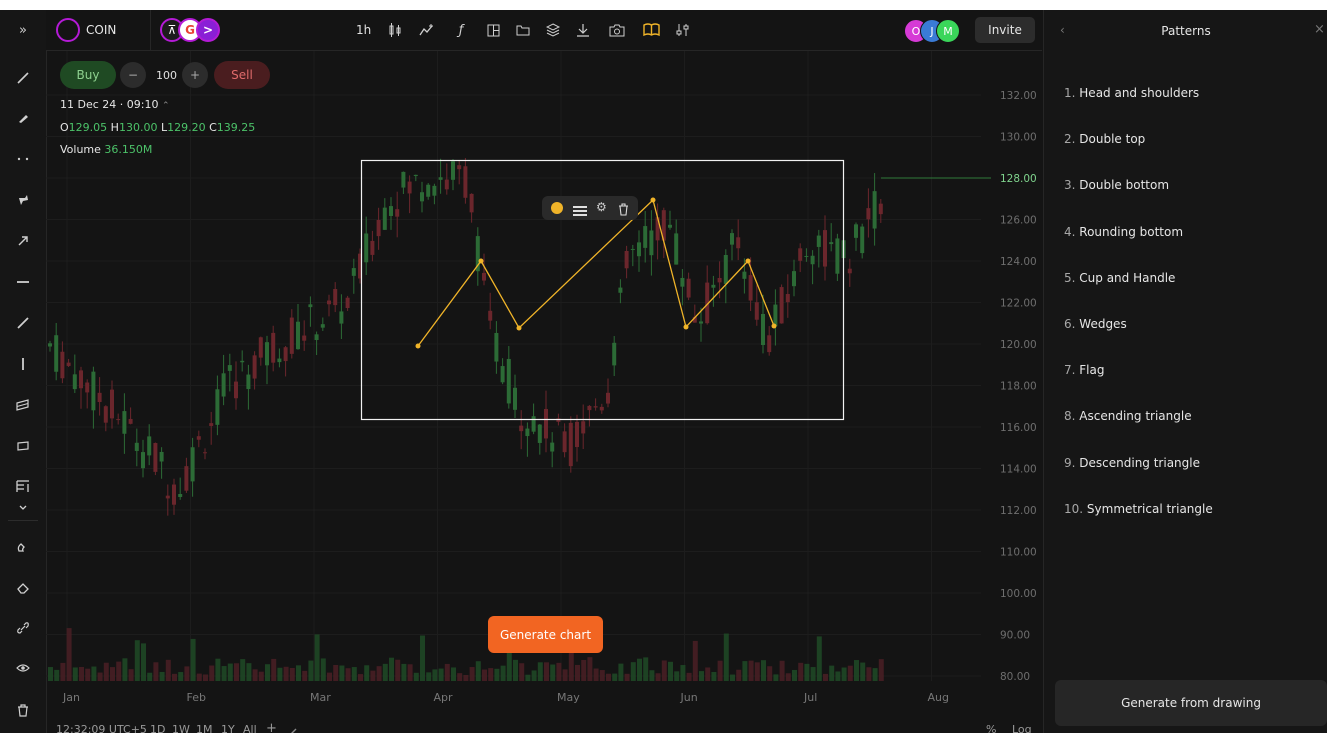  What do you see at coordinates (1084, 370) in the screenshot?
I see `pattern-item: 7. Flag` at bounding box center [1084, 370].